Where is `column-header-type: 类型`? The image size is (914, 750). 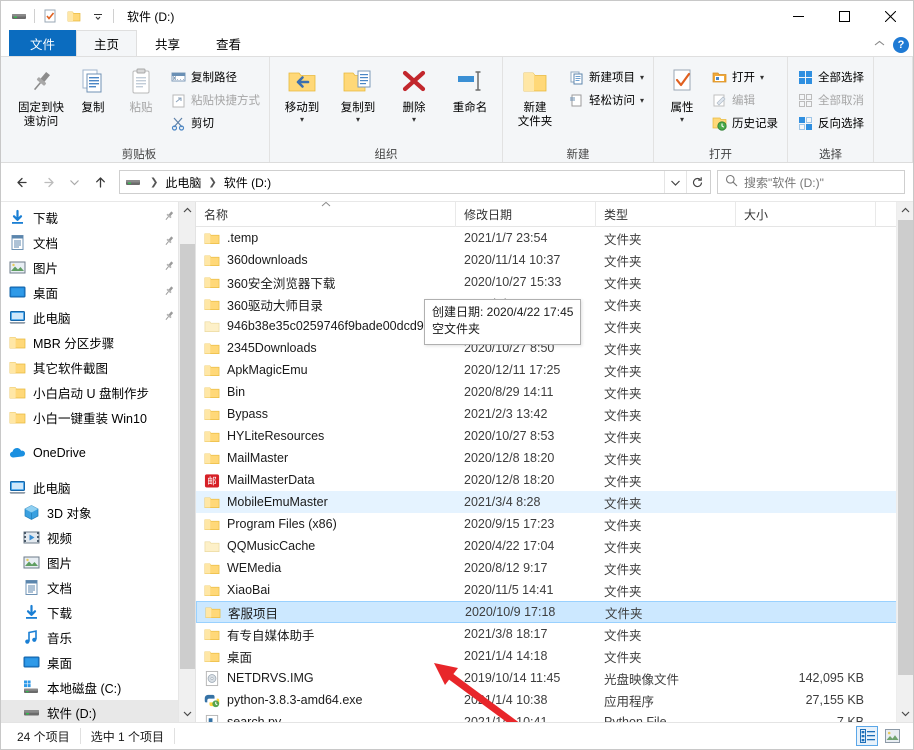 column-header-type: 类型 is located at coordinates (666, 214).